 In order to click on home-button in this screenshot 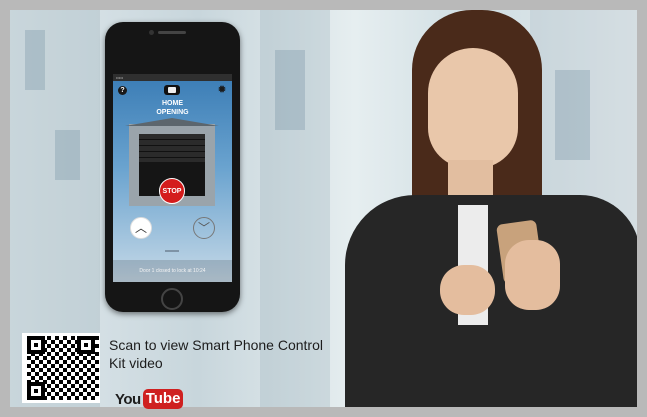, I will do `click(172, 299)`.